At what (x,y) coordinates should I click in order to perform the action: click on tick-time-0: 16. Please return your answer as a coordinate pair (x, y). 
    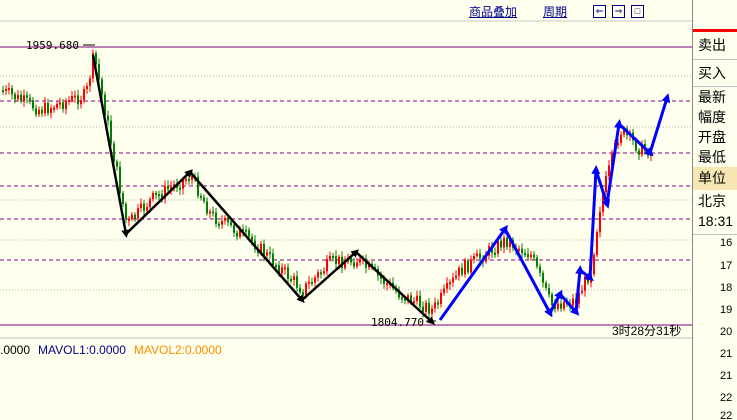
    Looking at the image, I should click on (726, 243).